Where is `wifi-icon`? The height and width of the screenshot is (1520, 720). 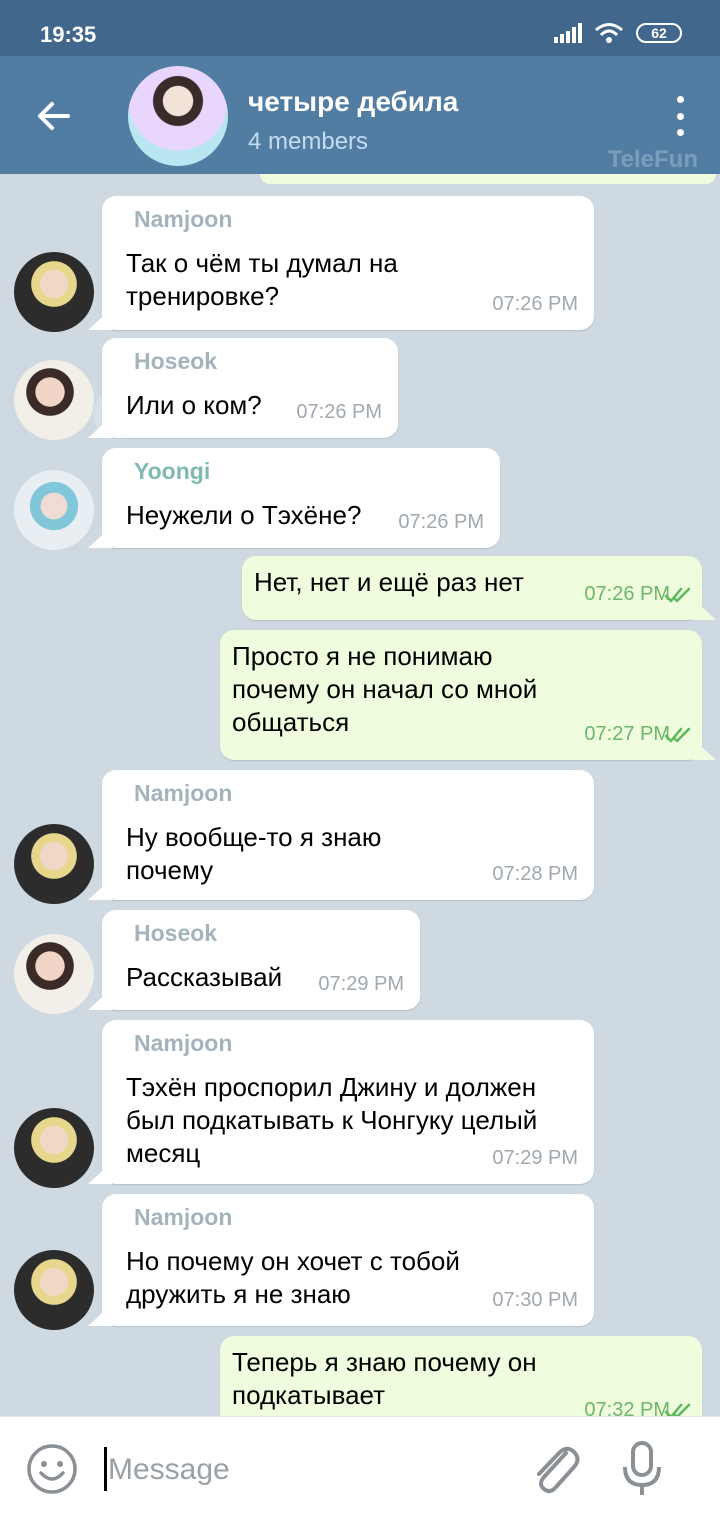 wifi-icon is located at coordinates (609, 33).